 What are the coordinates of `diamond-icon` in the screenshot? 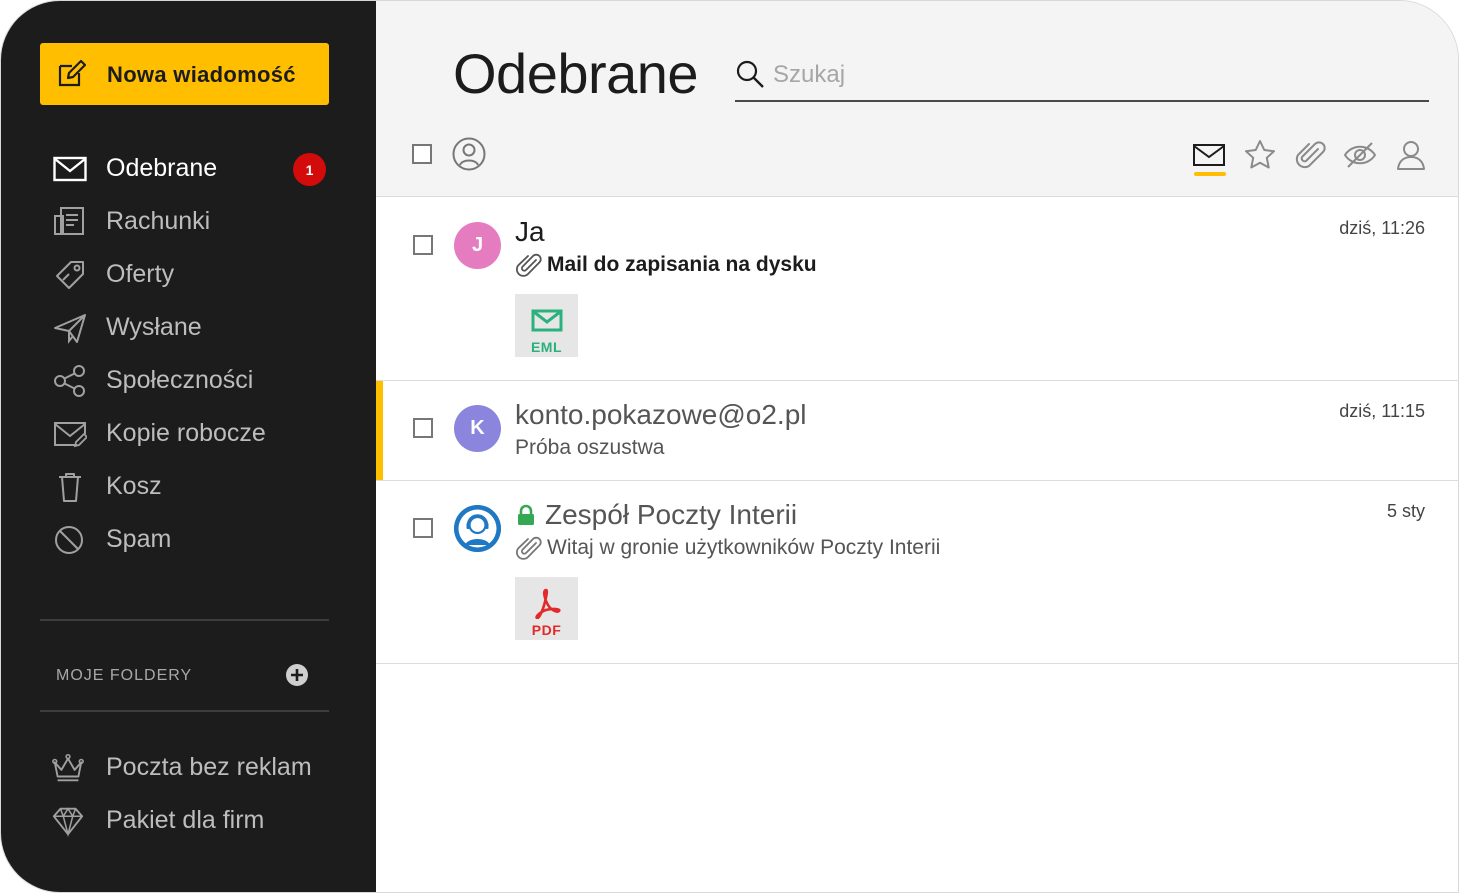 It's located at (68, 822).